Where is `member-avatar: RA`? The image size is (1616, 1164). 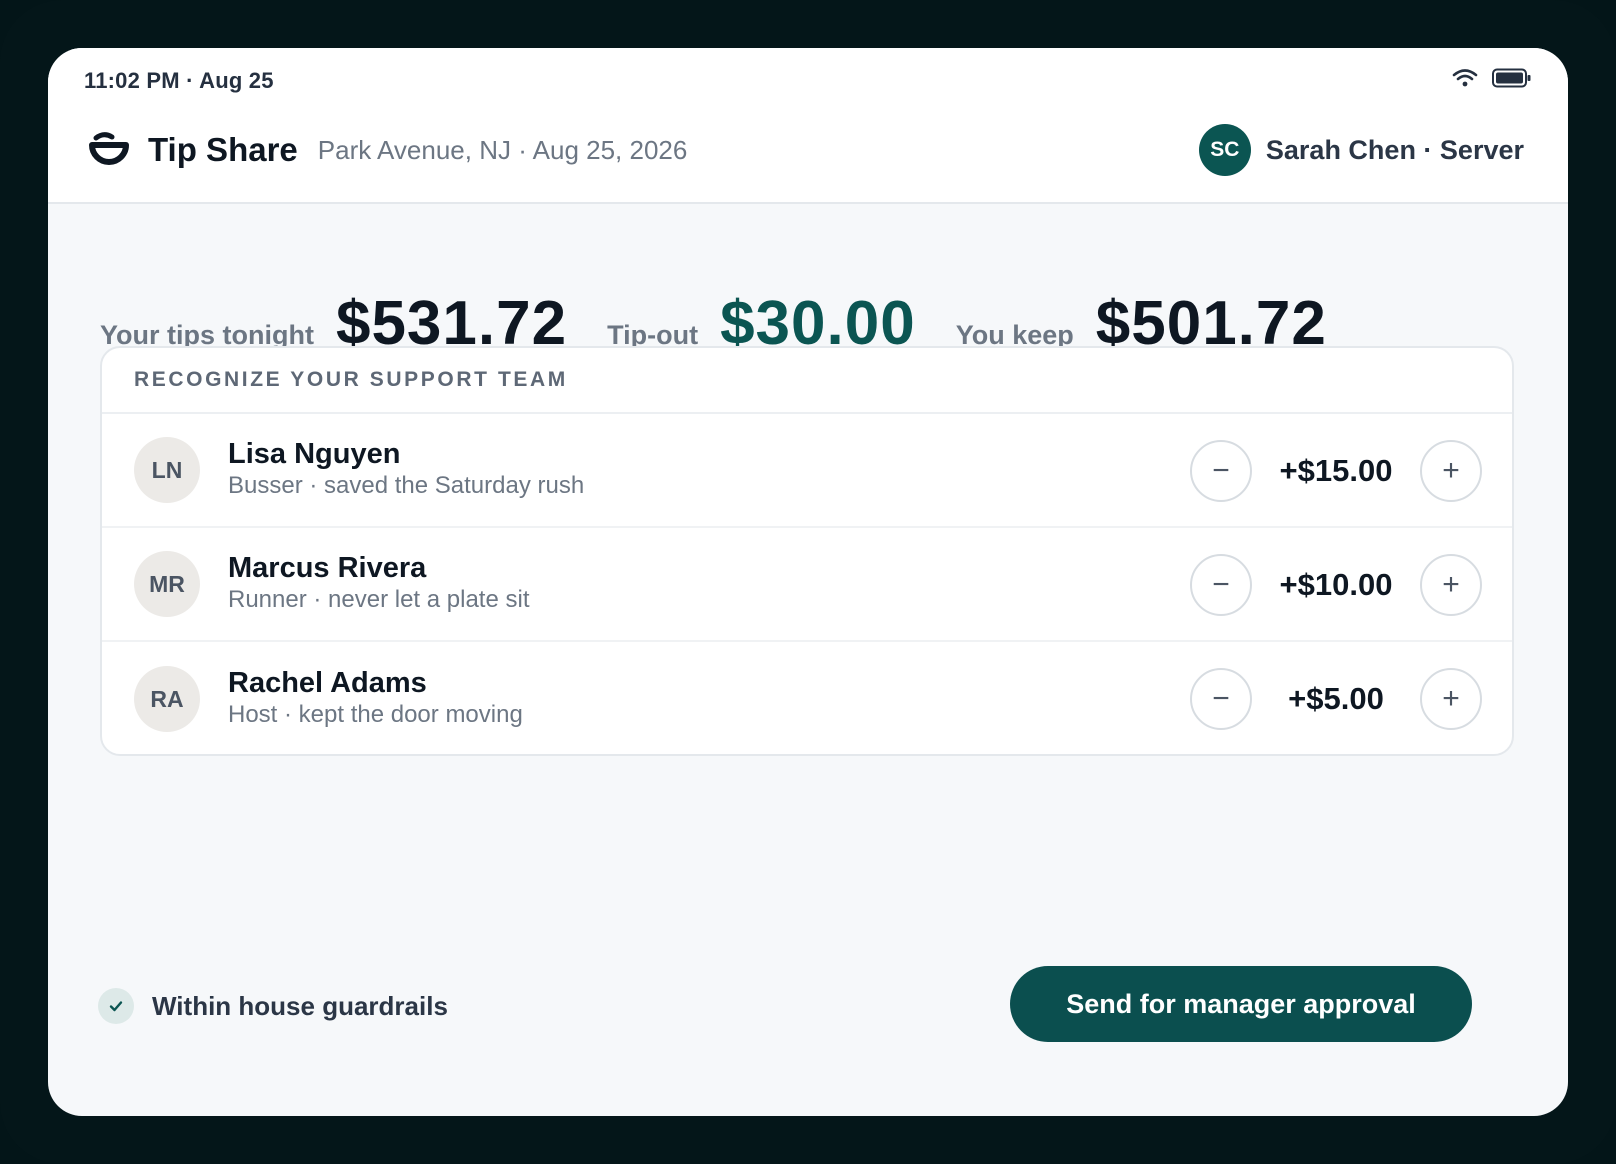
member-avatar: RA is located at coordinates (167, 699).